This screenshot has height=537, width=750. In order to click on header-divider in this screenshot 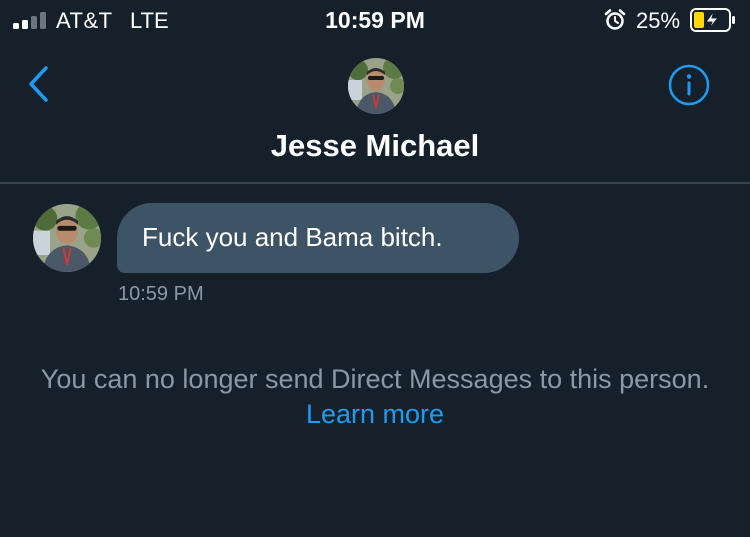, I will do `click(375, 183)`.